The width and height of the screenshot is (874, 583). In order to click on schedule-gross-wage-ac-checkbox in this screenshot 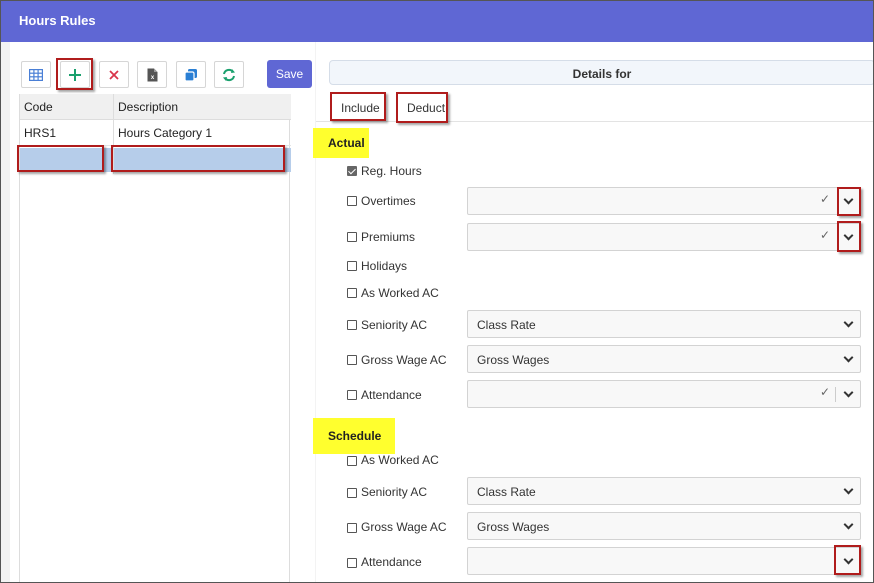, I will do `click(352, 528)`.